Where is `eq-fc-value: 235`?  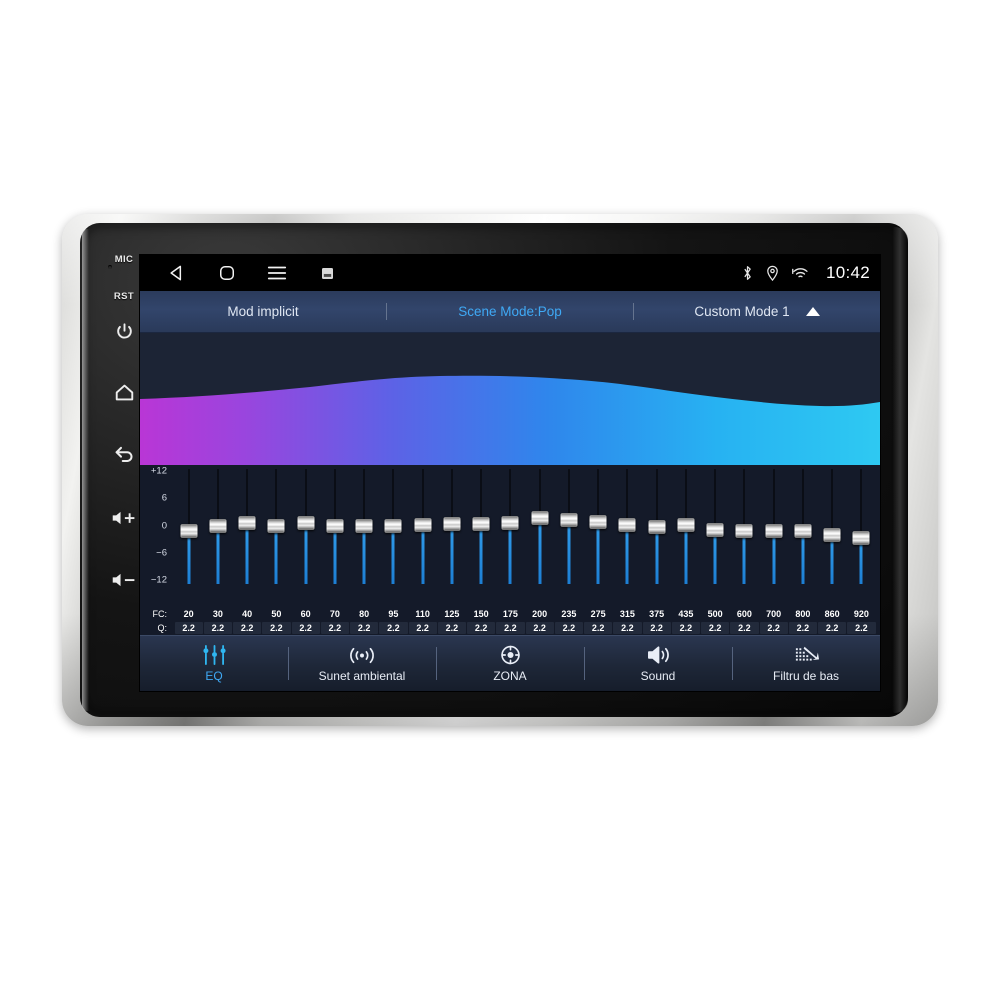
eq-fc-value: 235 is located at coordinates (569, 613).